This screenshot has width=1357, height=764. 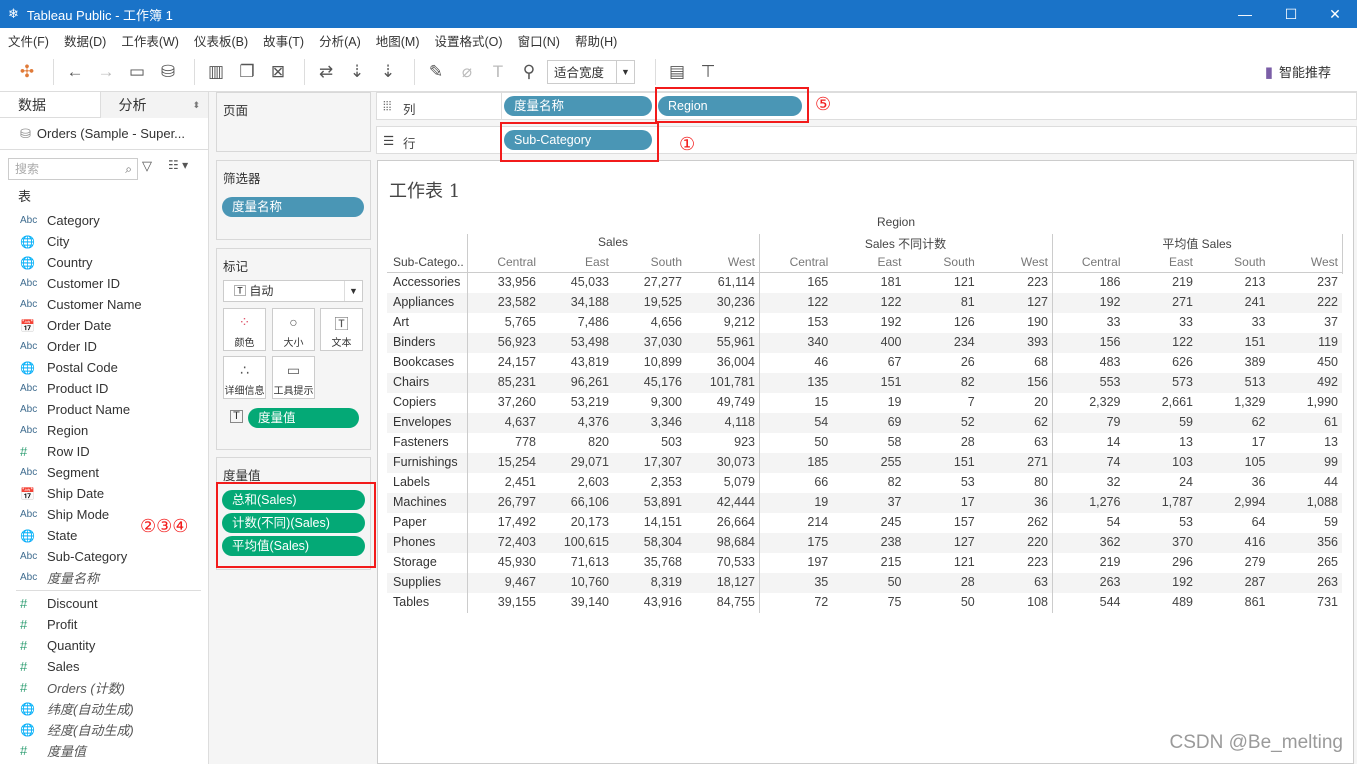 I want to click on table-cell: 39,140, so click(x=589, y=602).